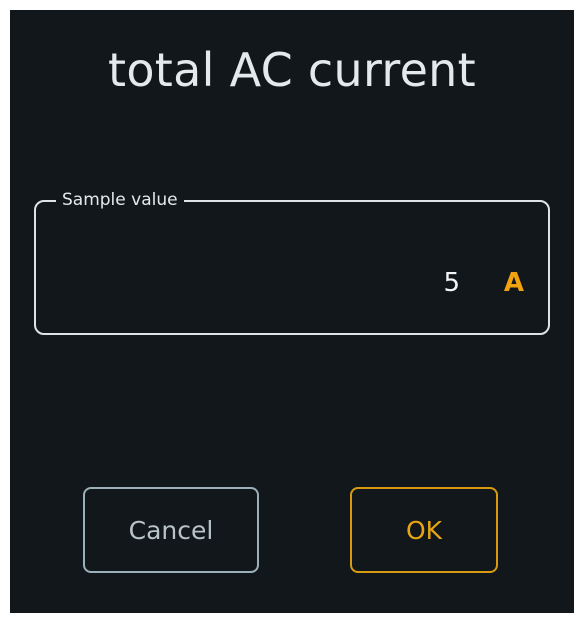 This screenshot has height=622, width=576. What do you see at coordinates (171, 530) in the screenshot?
I see `cancel-button: Cancel` at bounding box center [171, 530].